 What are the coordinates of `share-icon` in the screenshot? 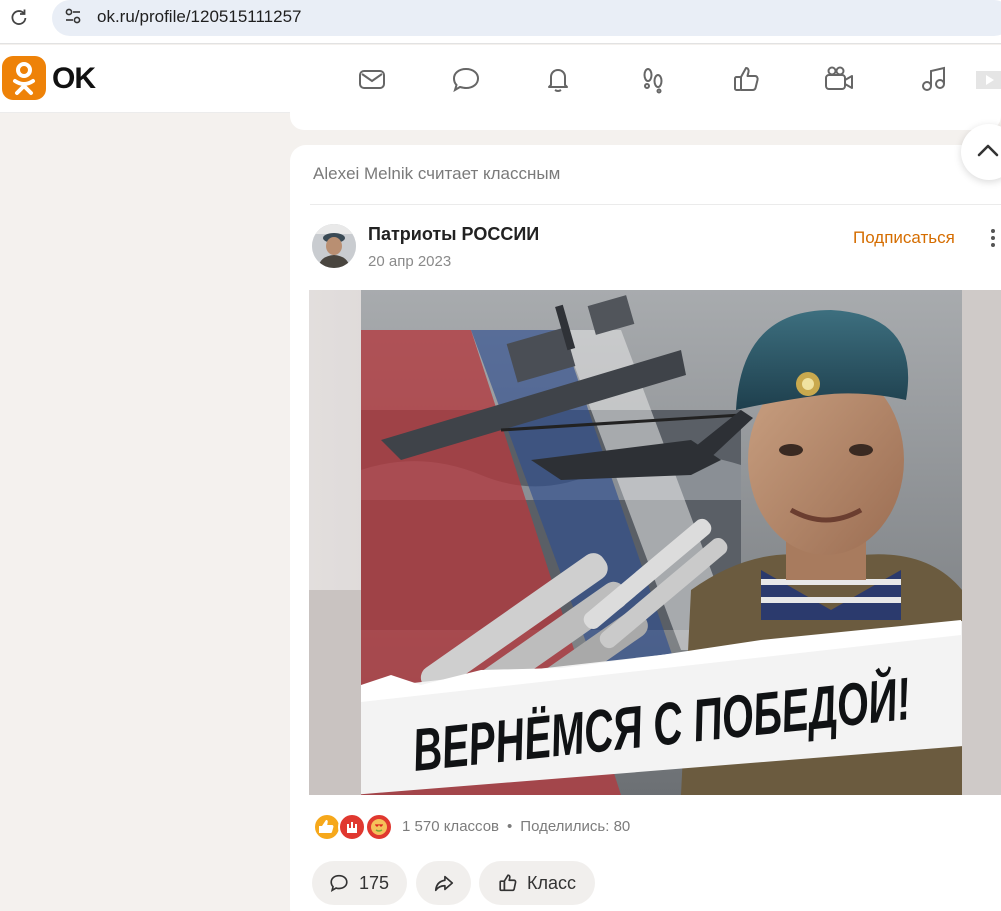 It's located at (443, 883).